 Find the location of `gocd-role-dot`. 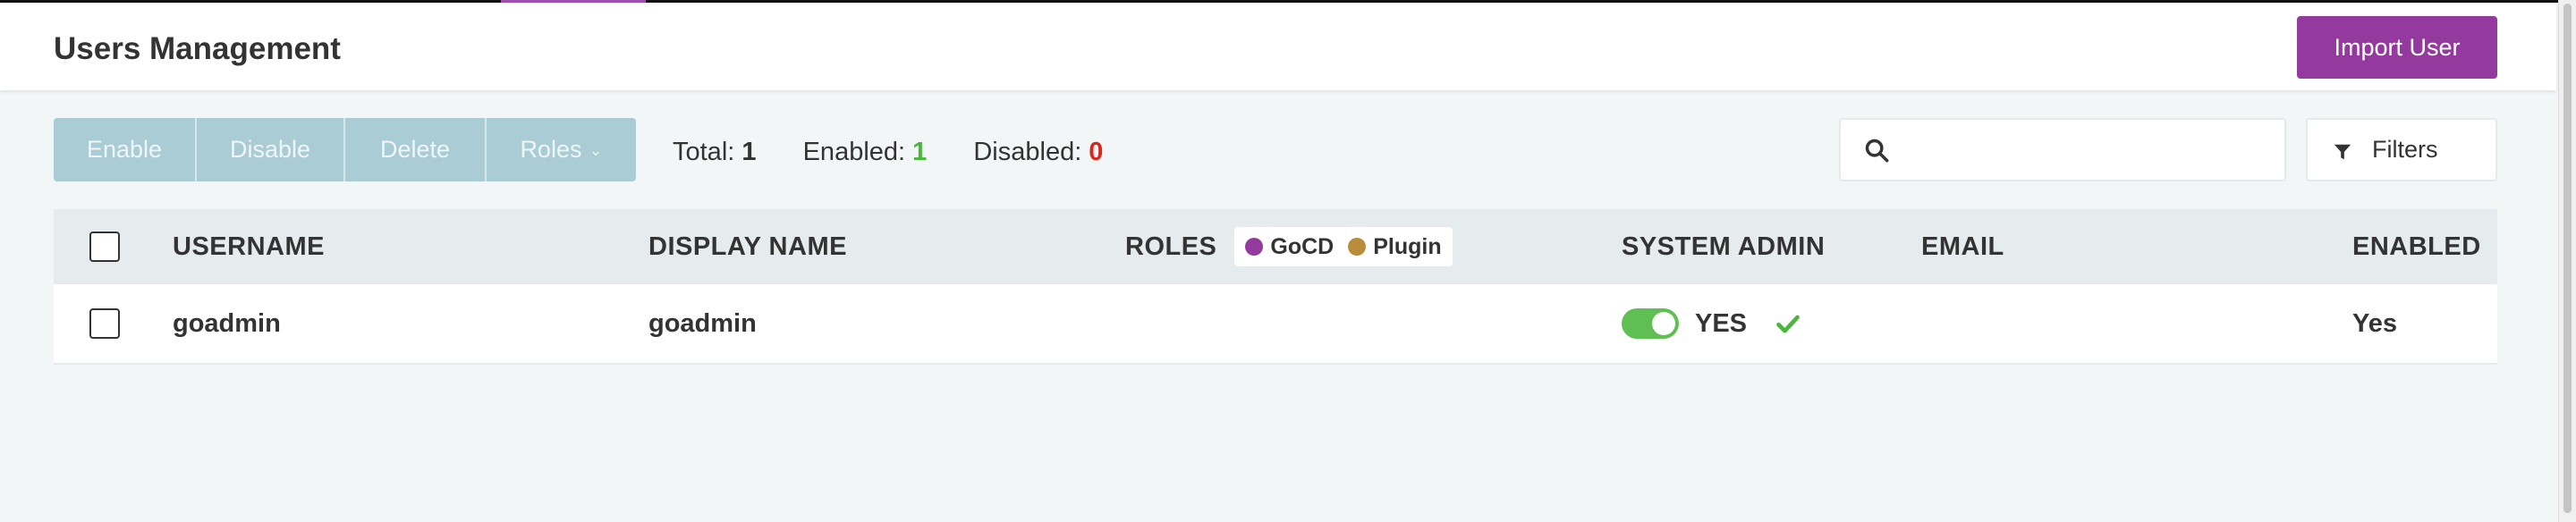

gocd-role-dot is located at coordinates (1254, 247).